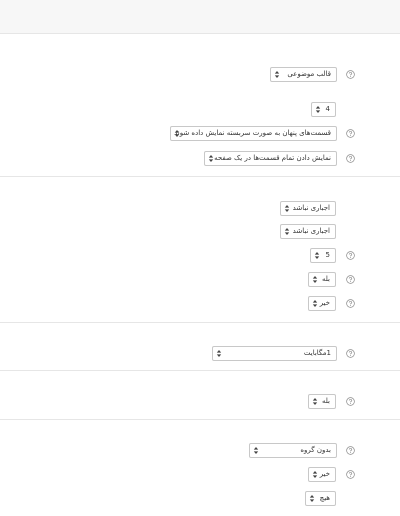 This screenshot has width=400, height=516. I want to click on course-layout-select: نمایش دادن تمام قسمت‌ها در یک صفحه, so click(270, 158).